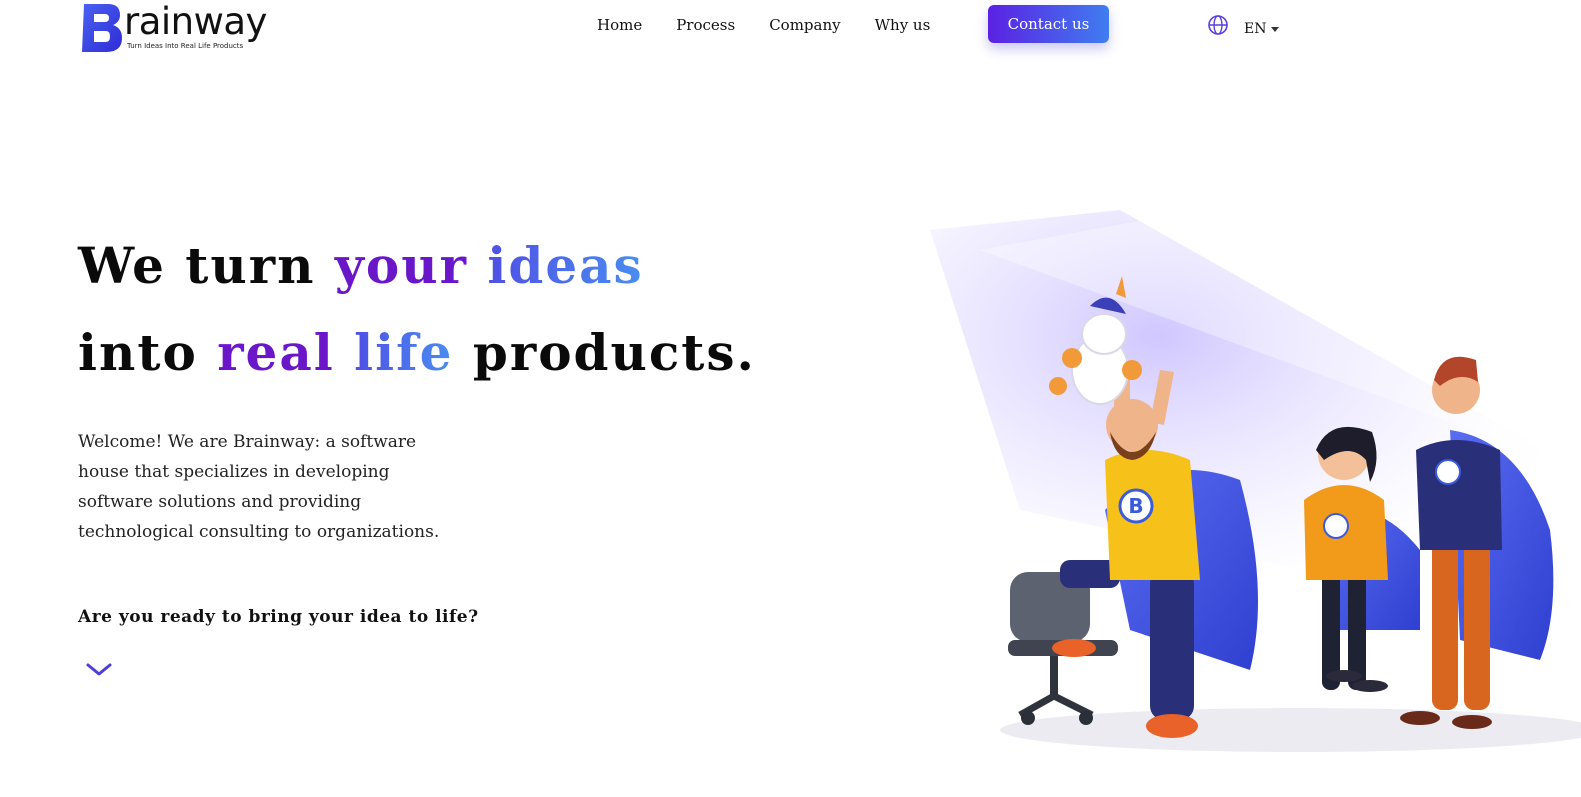 The image size is (1581, 797). I want to click on contact-us-button: Contact us, so click(1048, 24).